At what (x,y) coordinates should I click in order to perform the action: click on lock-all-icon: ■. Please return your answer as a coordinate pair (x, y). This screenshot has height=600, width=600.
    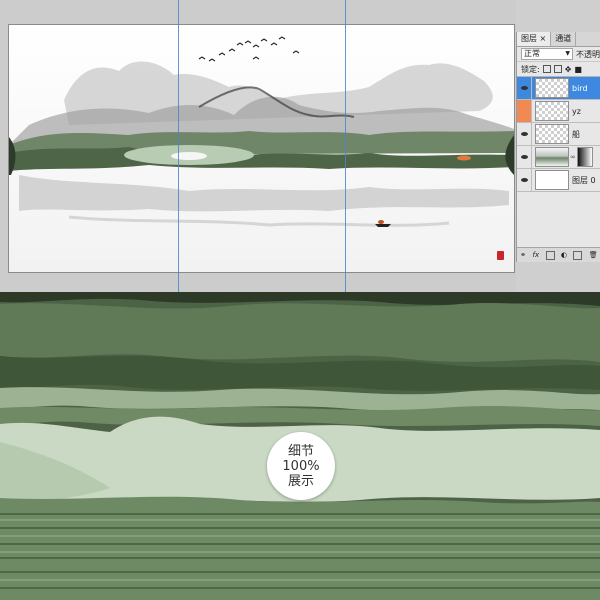
    Looking at the image, I should click on (578, 69).